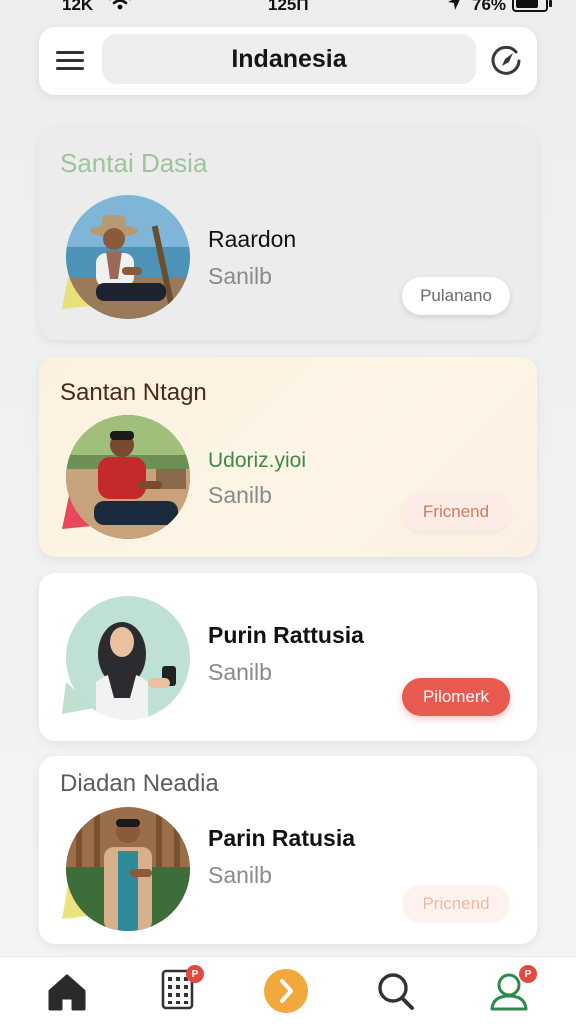 The image size is (576, 1024). Describe the element at coordinates (454, 5) in the screenshot. I see `location-arrow-icon` at that location.